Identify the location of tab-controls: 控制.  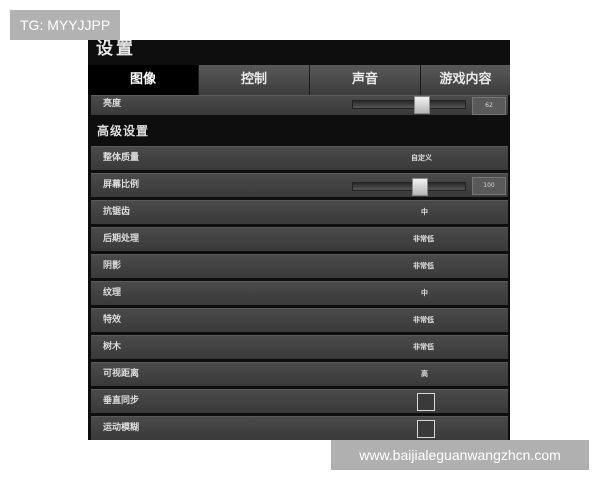
(253, 80).